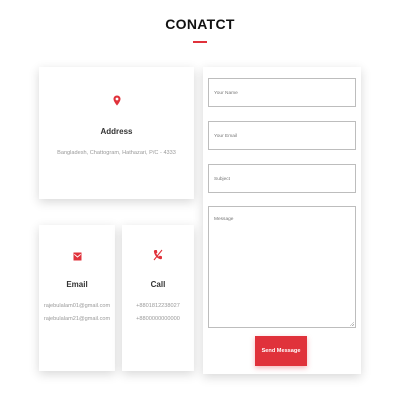 The height and width of the screenshot is (400, 400). What do you see at coordinates (282, 92) in the screenshot?
I see `name-input: Your Name` at bounding box center [282, 92].